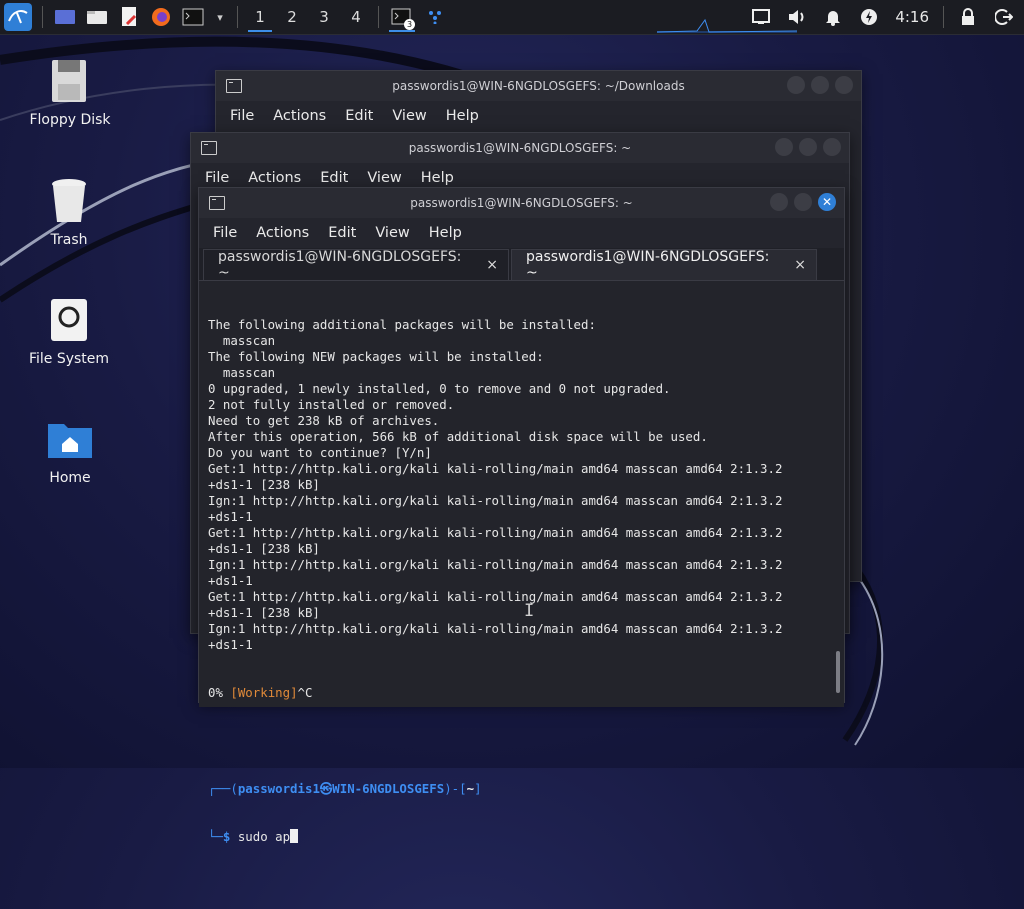 Image resolution: width=1024 pixels, height=909 pixels. What do you see at coordinates (356, 17) in the screenshot?
I see `workspace-4: 4` at bounding box center [356, 17].